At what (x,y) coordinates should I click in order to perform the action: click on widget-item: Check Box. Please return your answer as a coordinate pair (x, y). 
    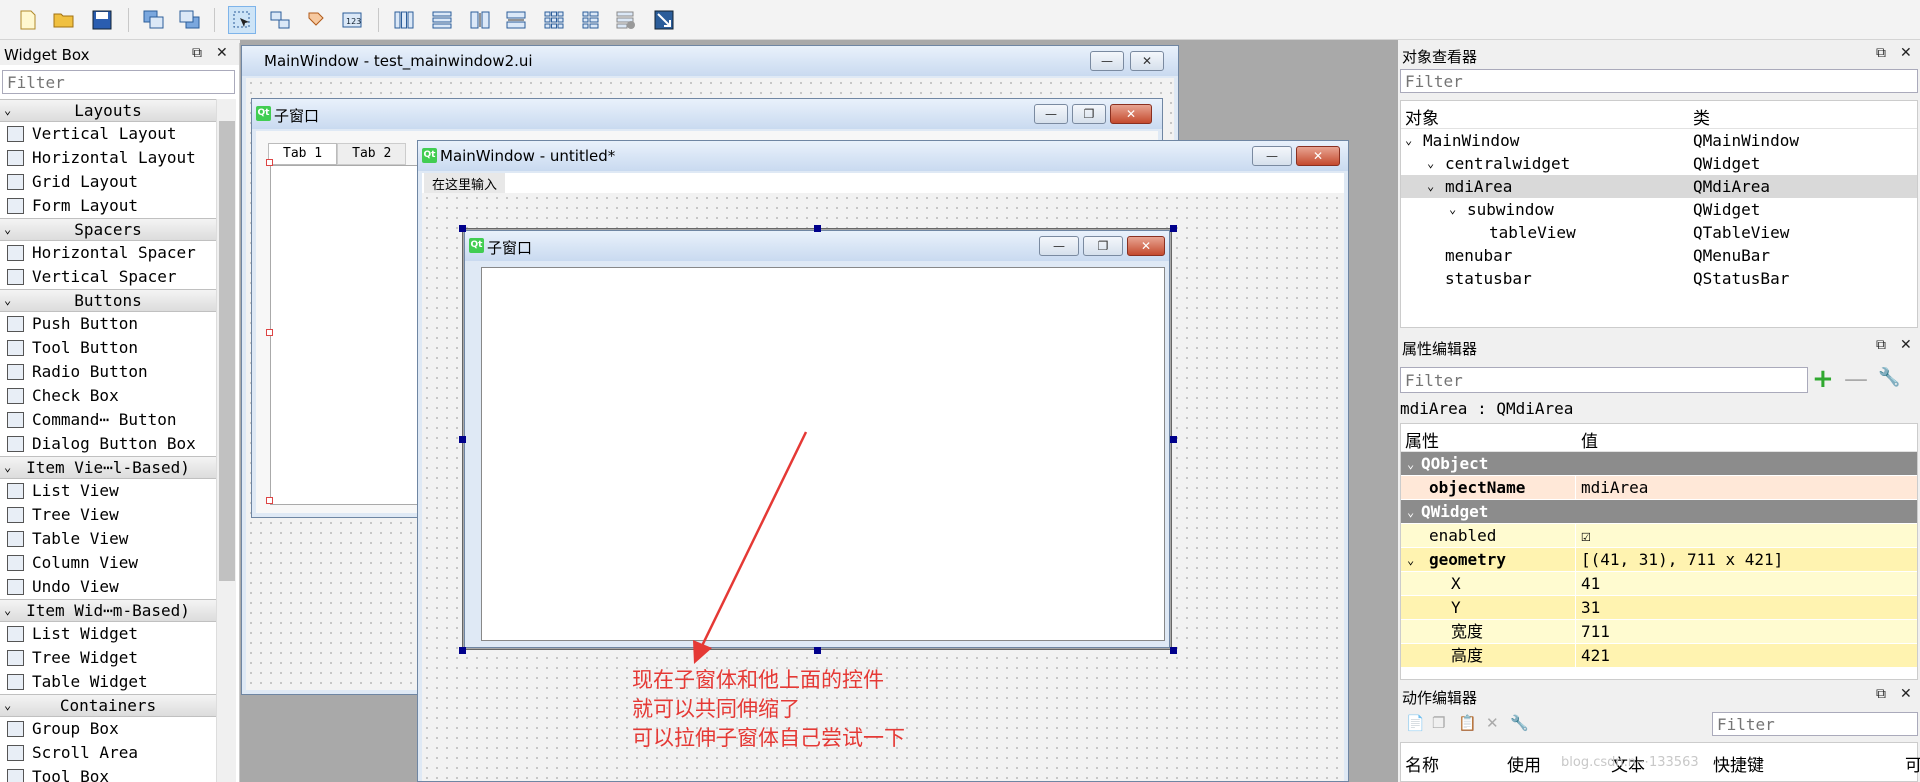
    Looking at the image, I should click on (108, 396).